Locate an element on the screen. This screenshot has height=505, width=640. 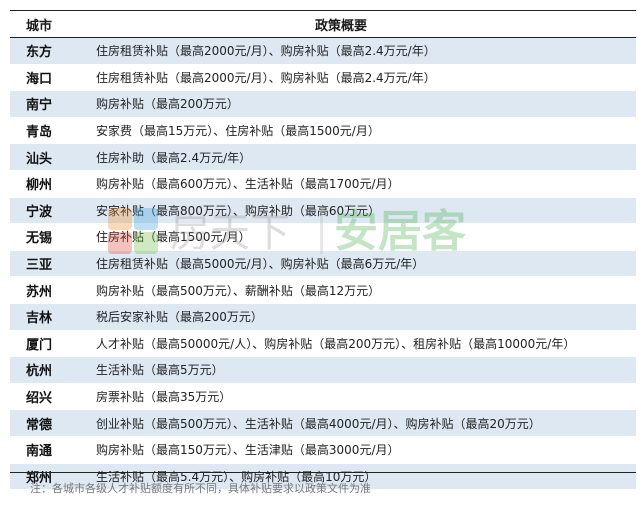
city-cell: 海口 is located at coordinates (39, 79).